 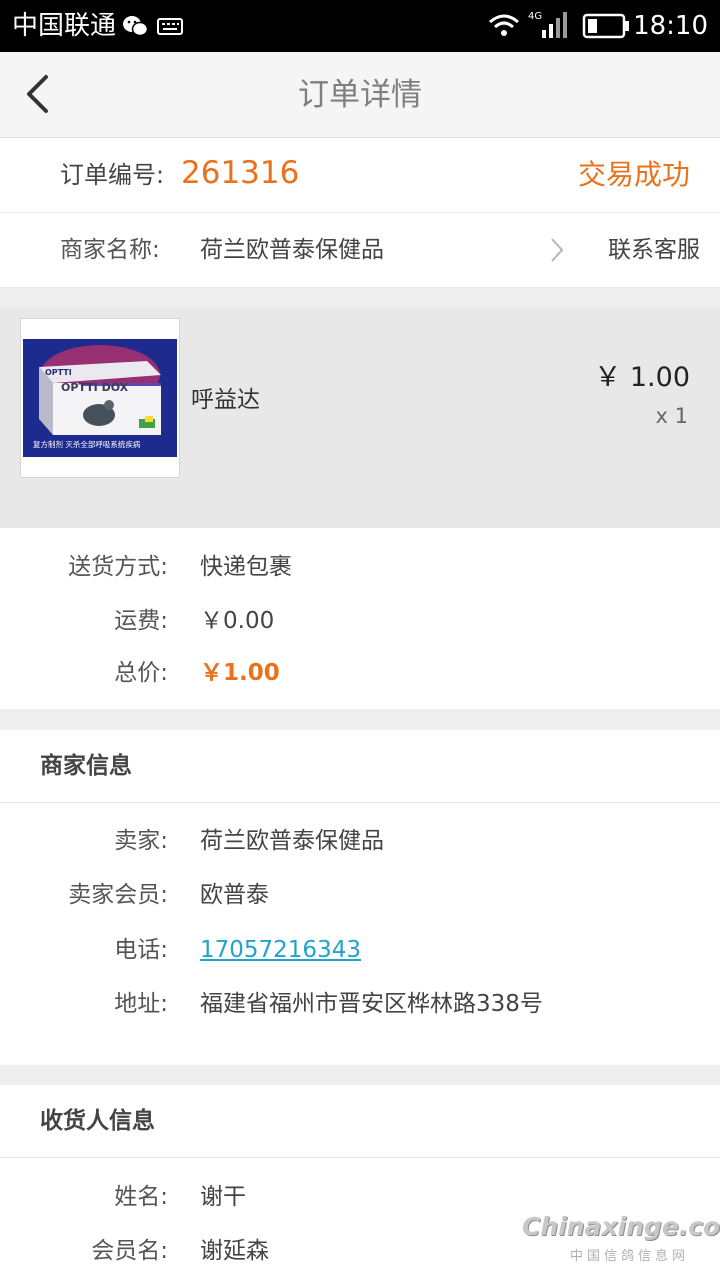 I want to click on carrier-name: 中国联通, so click(x=64, y=26).